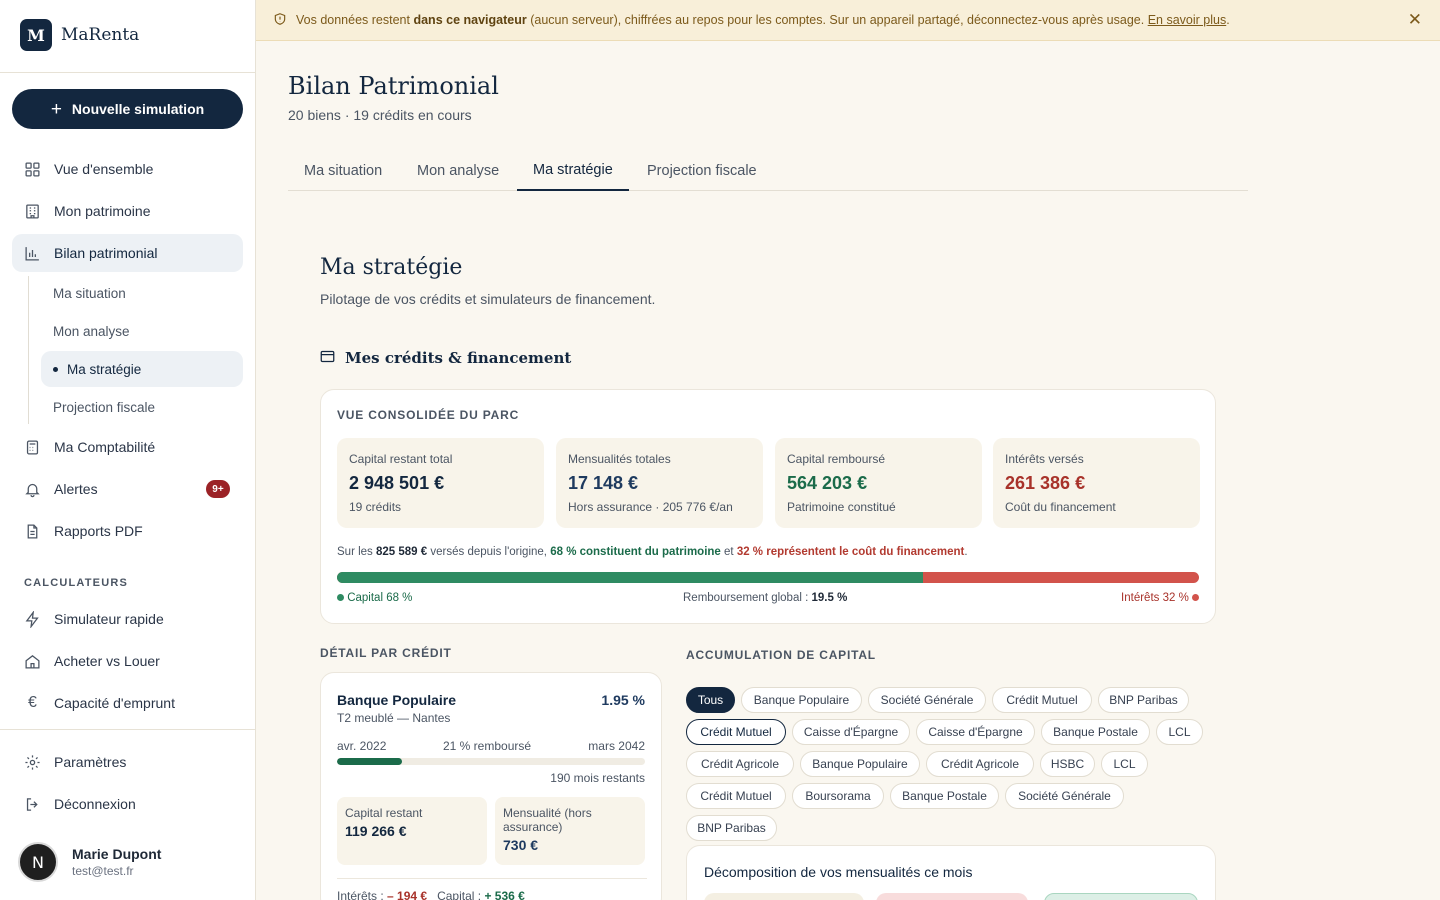 The width and height of the screenshot is (1440, 900). Describe the element at coordinates (573, 170) in the screenshot. I see `tab-strategie: Ma stratégie` at that location.